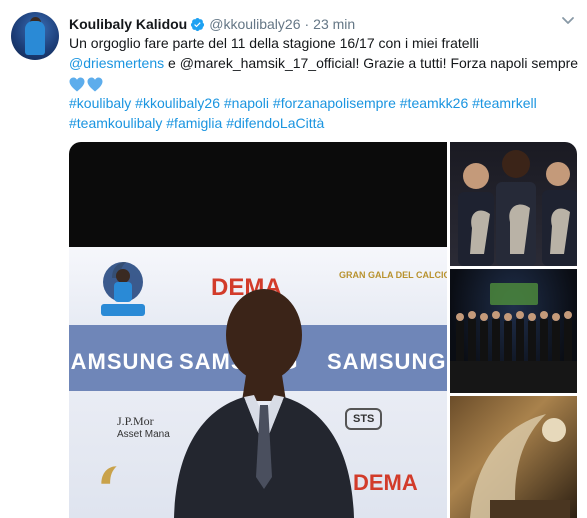  What do you see at coordinates (324, 123) in the screenshot?
I see `hashtags-line: #teamkoulibaly #famiglia #difendoLaCittà` at bounding box center [324, 123].